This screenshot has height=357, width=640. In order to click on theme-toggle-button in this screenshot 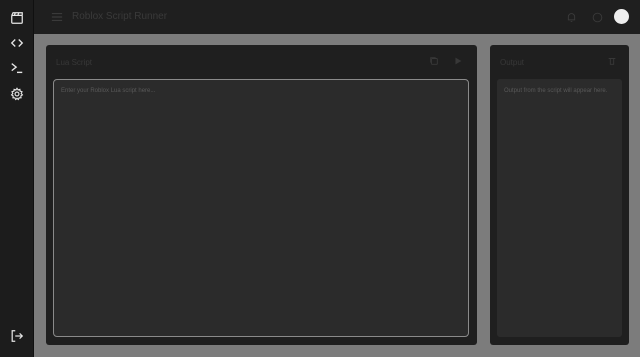, I will do `click(621, 16)`.